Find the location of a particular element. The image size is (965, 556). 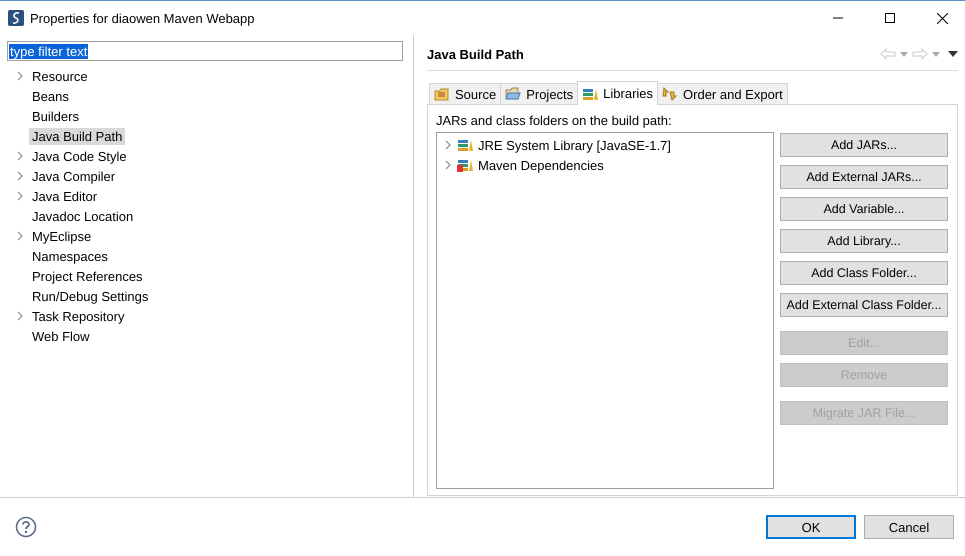

tab: Projects is located at coordinates (539, 93).